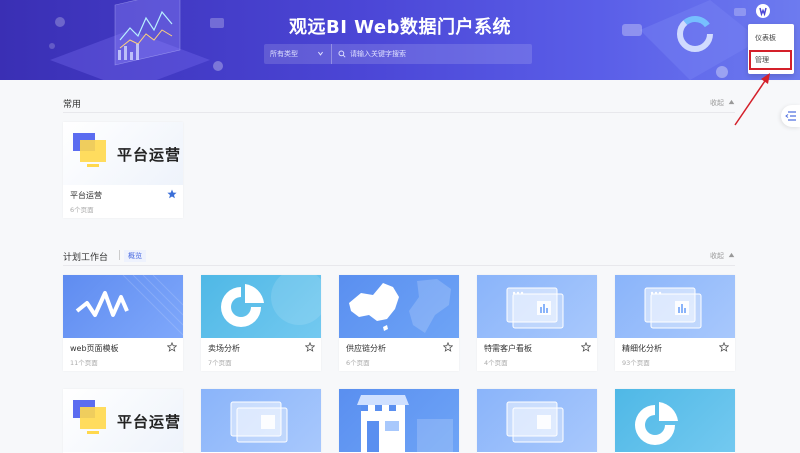  I want to click on card-special-customer: 特需客户看板 4个页面, so click(537, 323).